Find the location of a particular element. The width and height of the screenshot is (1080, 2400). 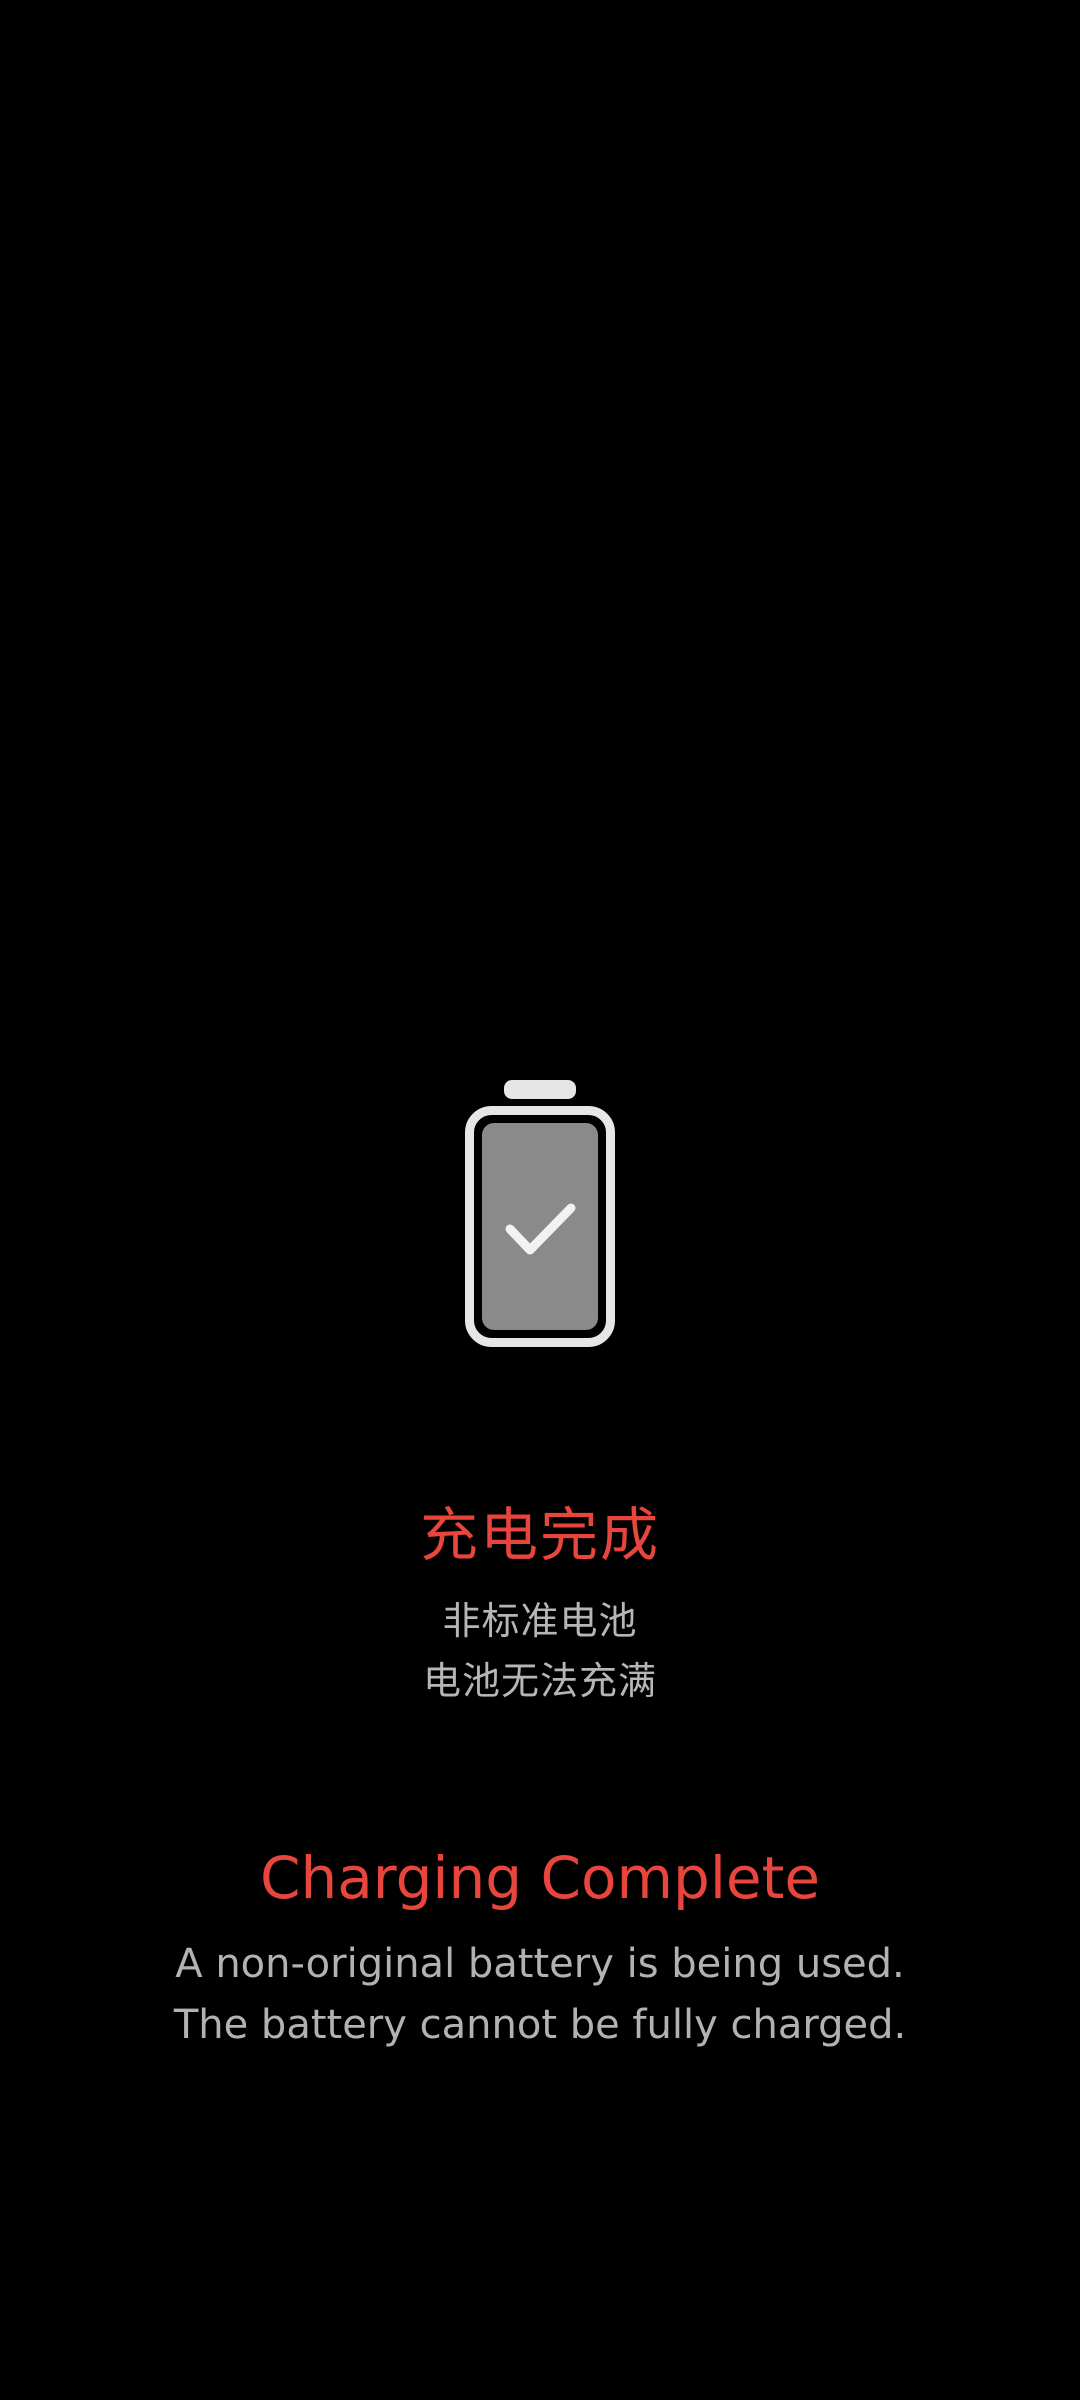

warning-line-1-cn: 非标准电池 is located at coordinates (540, 1621).